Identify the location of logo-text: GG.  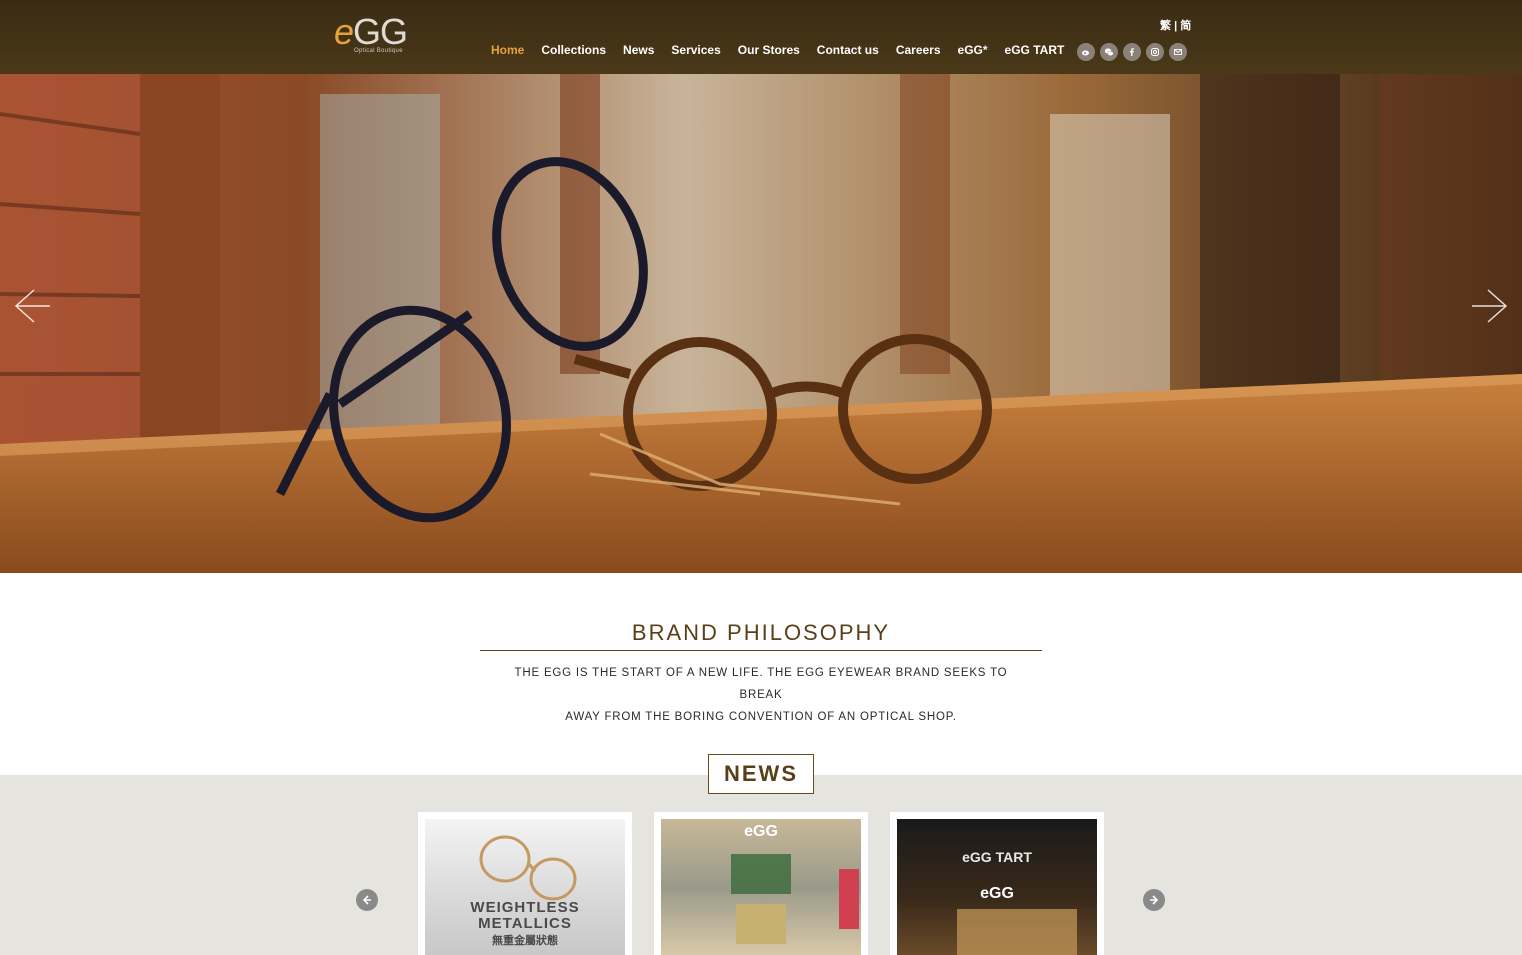
(380, 31).